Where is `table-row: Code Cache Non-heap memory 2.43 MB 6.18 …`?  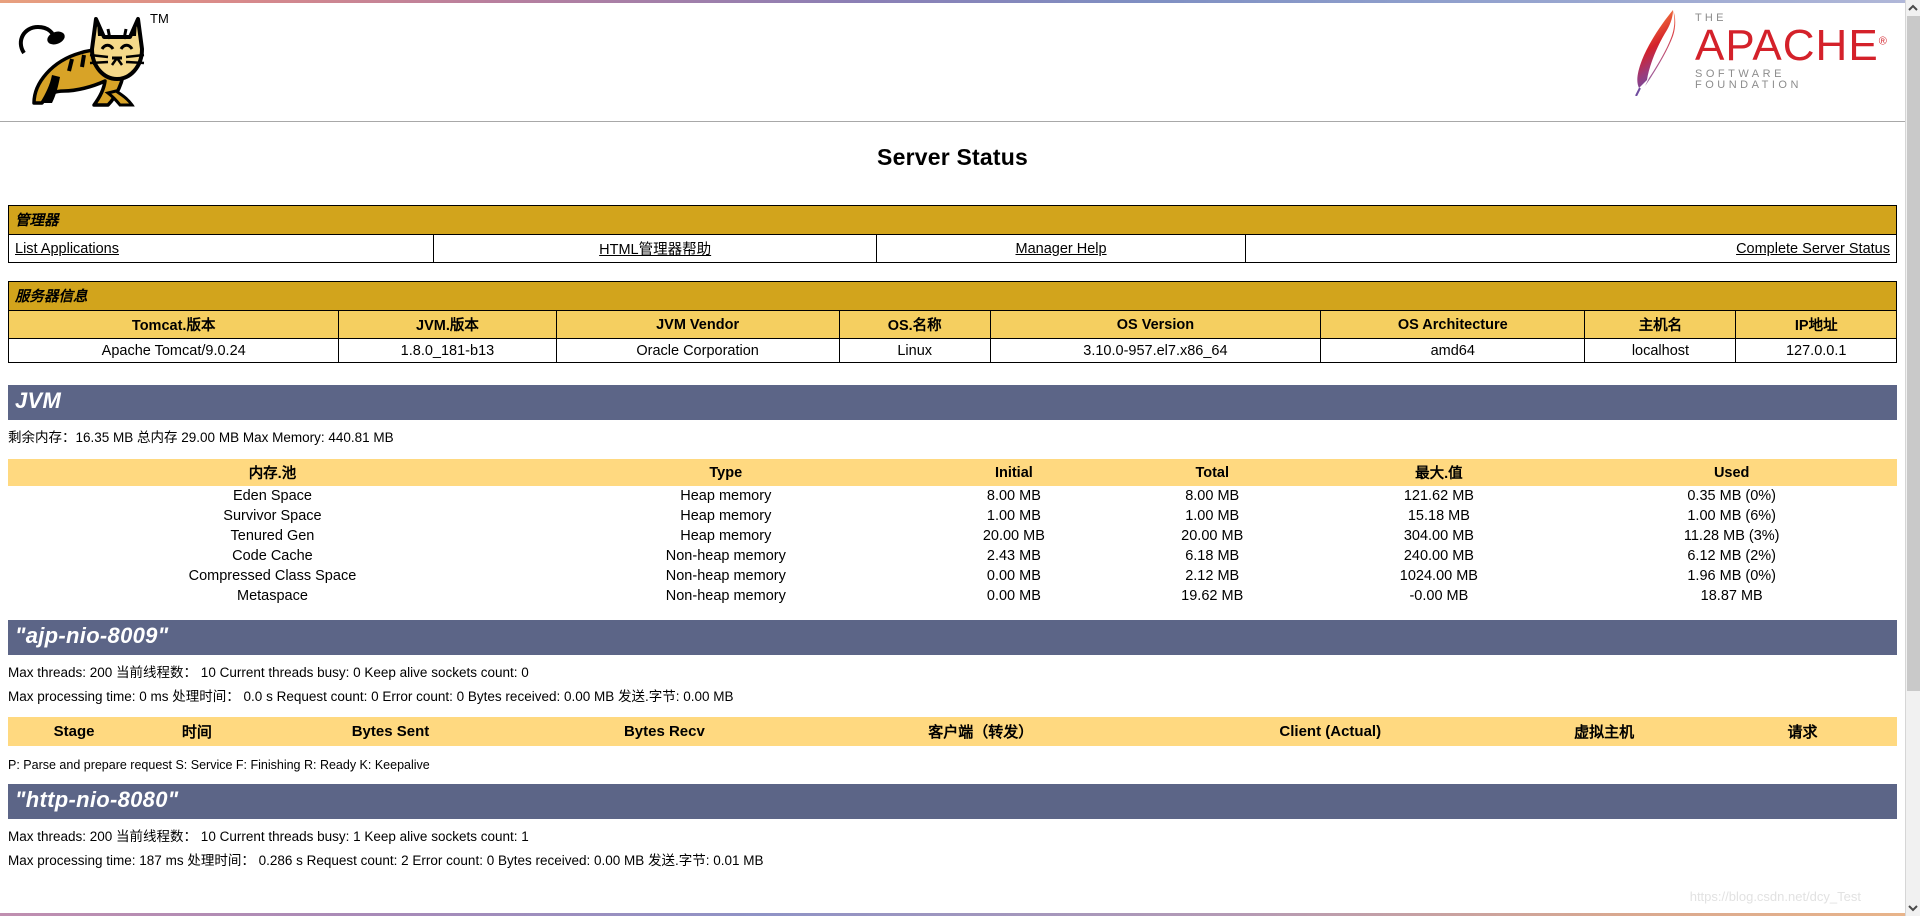 table-row: Code Cache Non-heap memory 2.43 MB 6.18 … is located at coordinates (952, 556).